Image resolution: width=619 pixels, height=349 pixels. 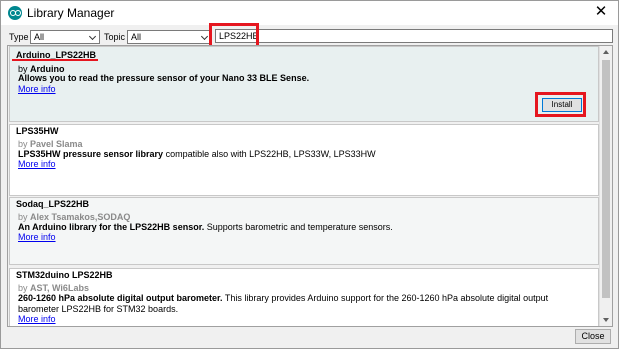 I want to click on title-bar: Library Manager ✕, so click(x=309, y=13).